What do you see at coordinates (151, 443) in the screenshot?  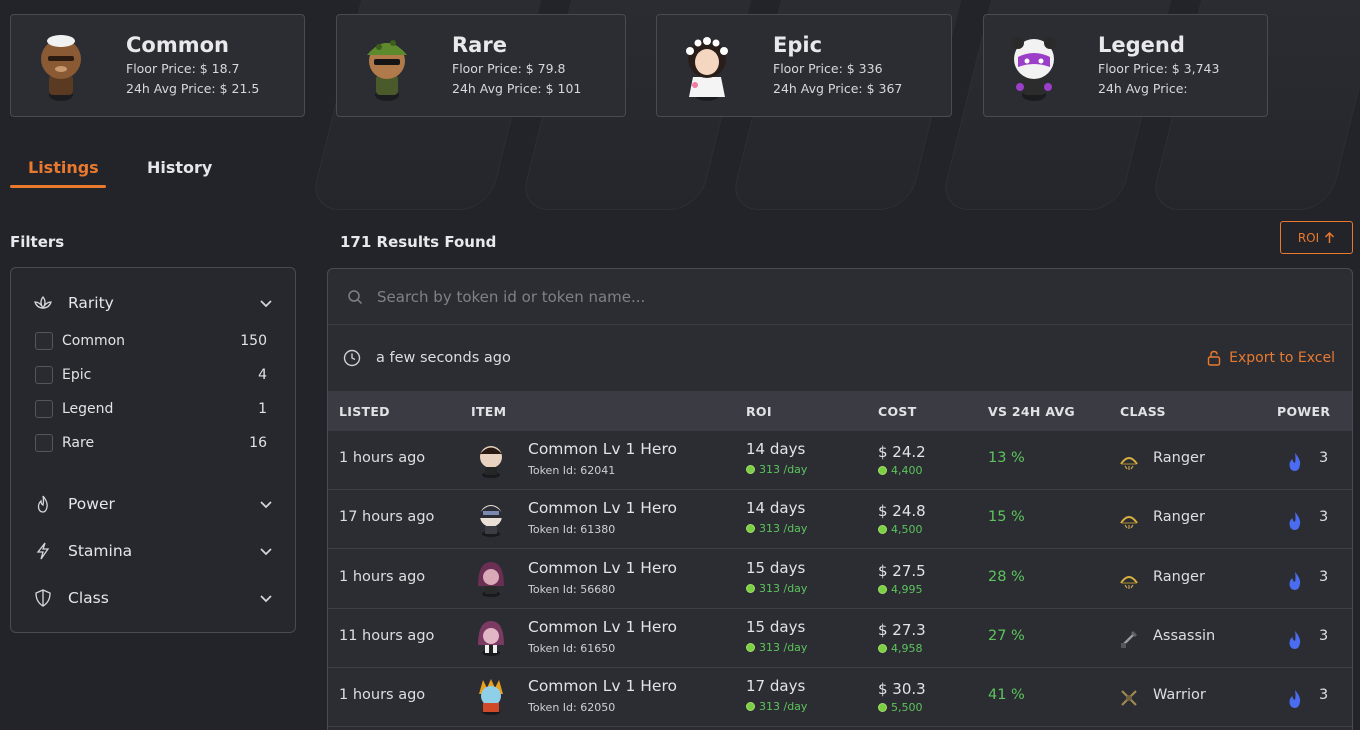 I see `filter-option-rare: Rare 16` at bounding box center [151, 443].